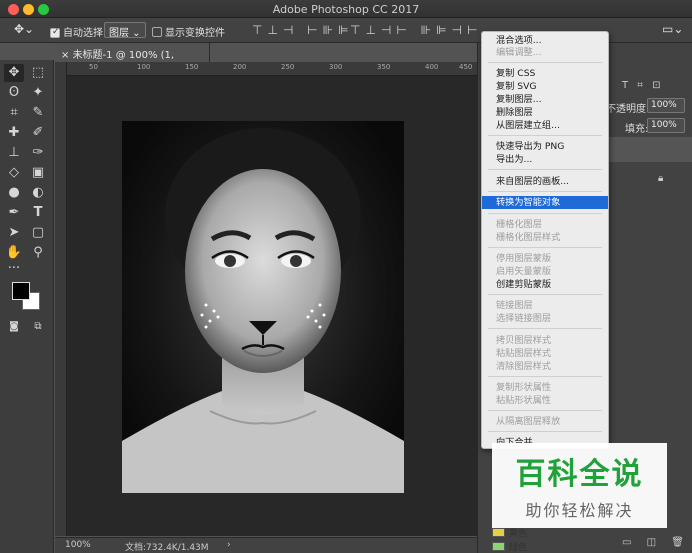 The image size is (692, 553). What do you see at coordinates (229, 545) in the screenshot?
I see `chevron-right-icon: ›` at bounding box center [229, 545].